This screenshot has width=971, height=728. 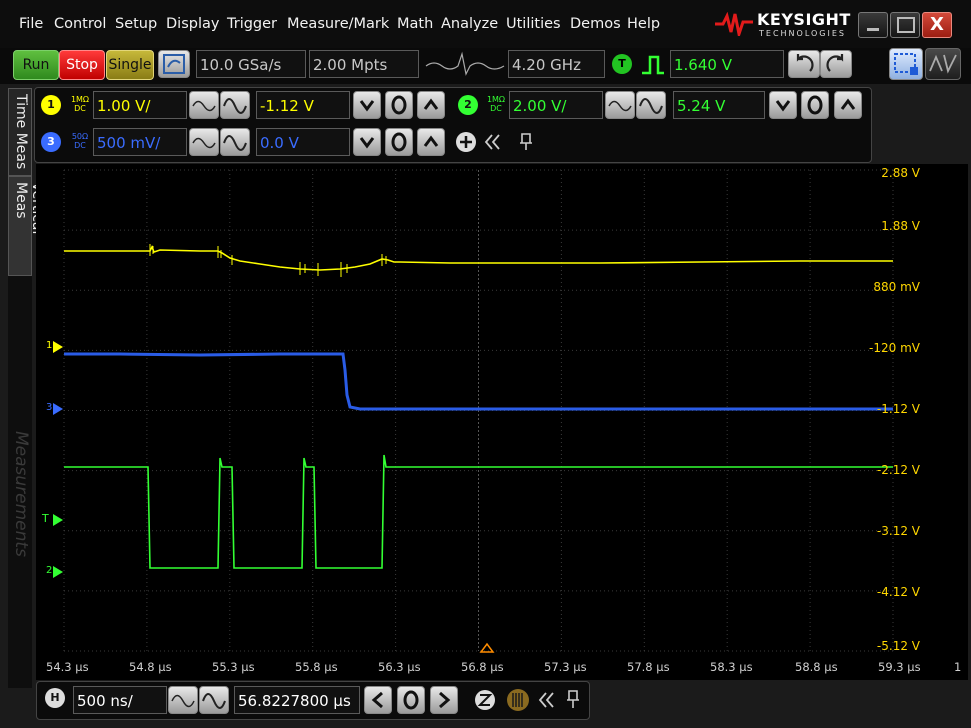 What do you see at coordinates (55, 698) in the screenshot?
I see `horizontal-button: H` at bounding box center [55, 698].